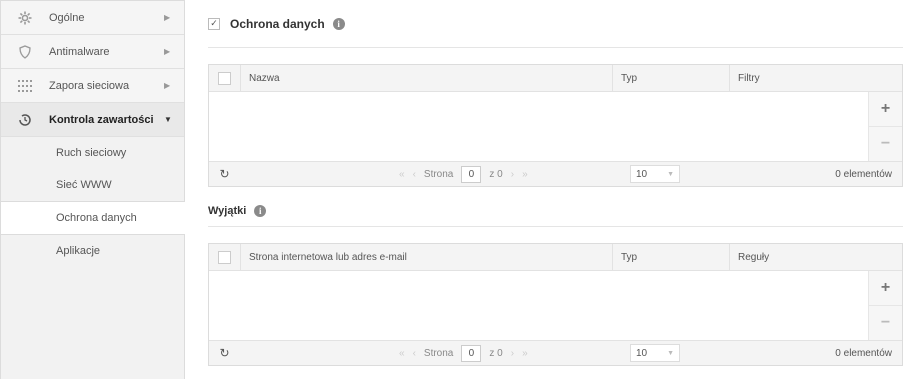  What do you see at coordinates (79, 51) in the screenshot?
I see `sidebar-item-label: Antimalware` at bounding box center [79, 51].